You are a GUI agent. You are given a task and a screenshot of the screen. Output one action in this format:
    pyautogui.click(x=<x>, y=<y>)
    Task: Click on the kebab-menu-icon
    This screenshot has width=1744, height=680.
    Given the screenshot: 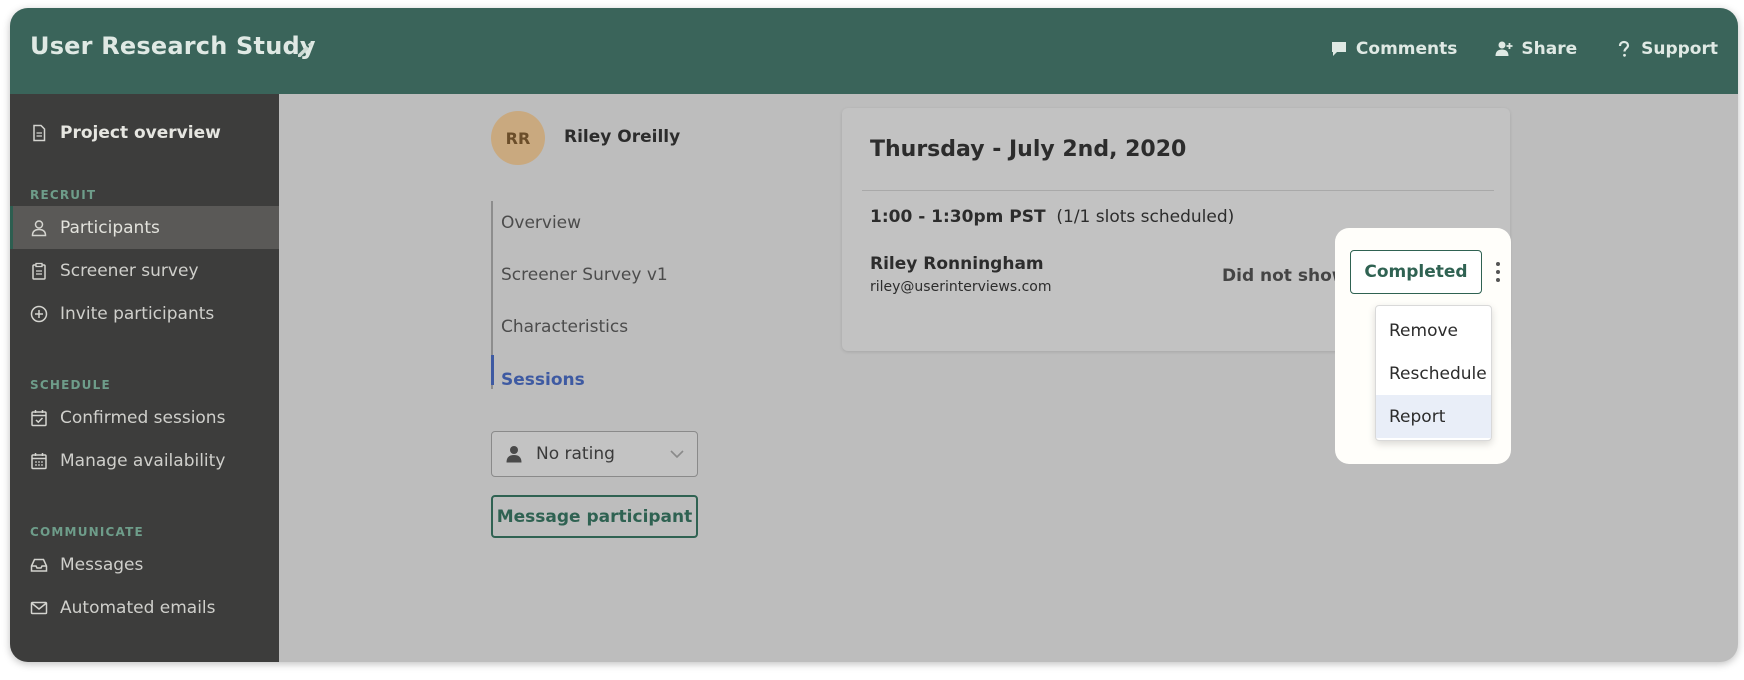 What is the action you would take?
    pyautogui.click(x=1498, y=272)
    